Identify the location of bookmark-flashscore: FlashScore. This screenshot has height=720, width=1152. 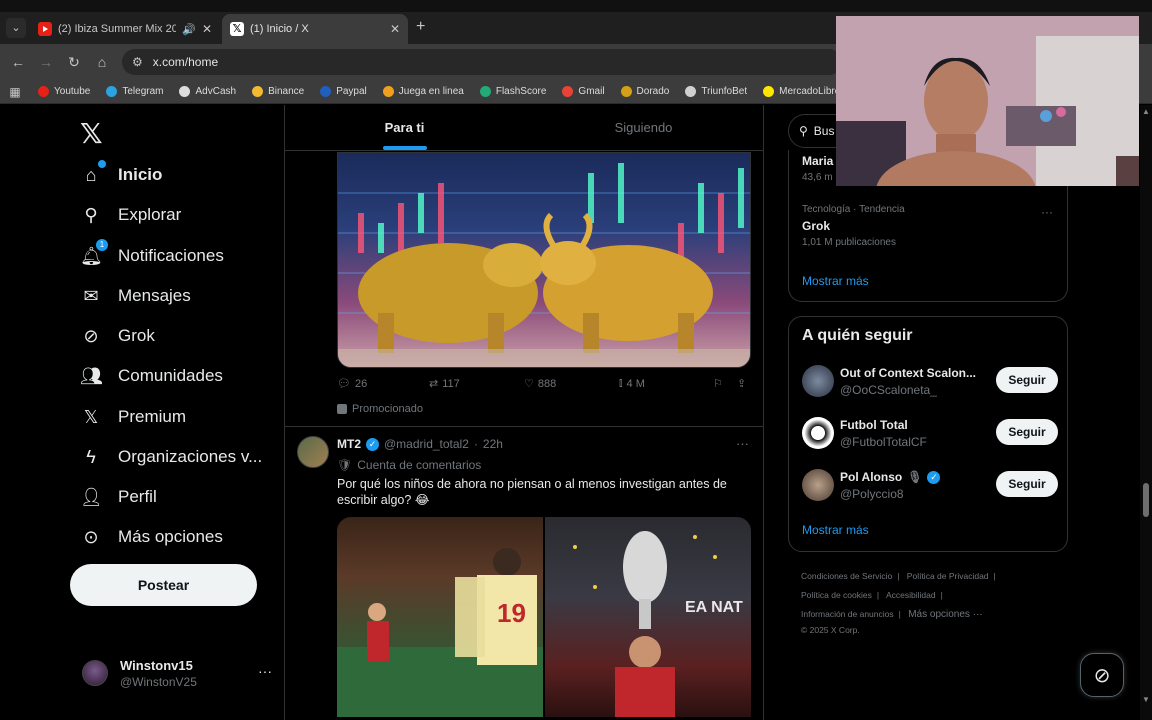
(513, 91).